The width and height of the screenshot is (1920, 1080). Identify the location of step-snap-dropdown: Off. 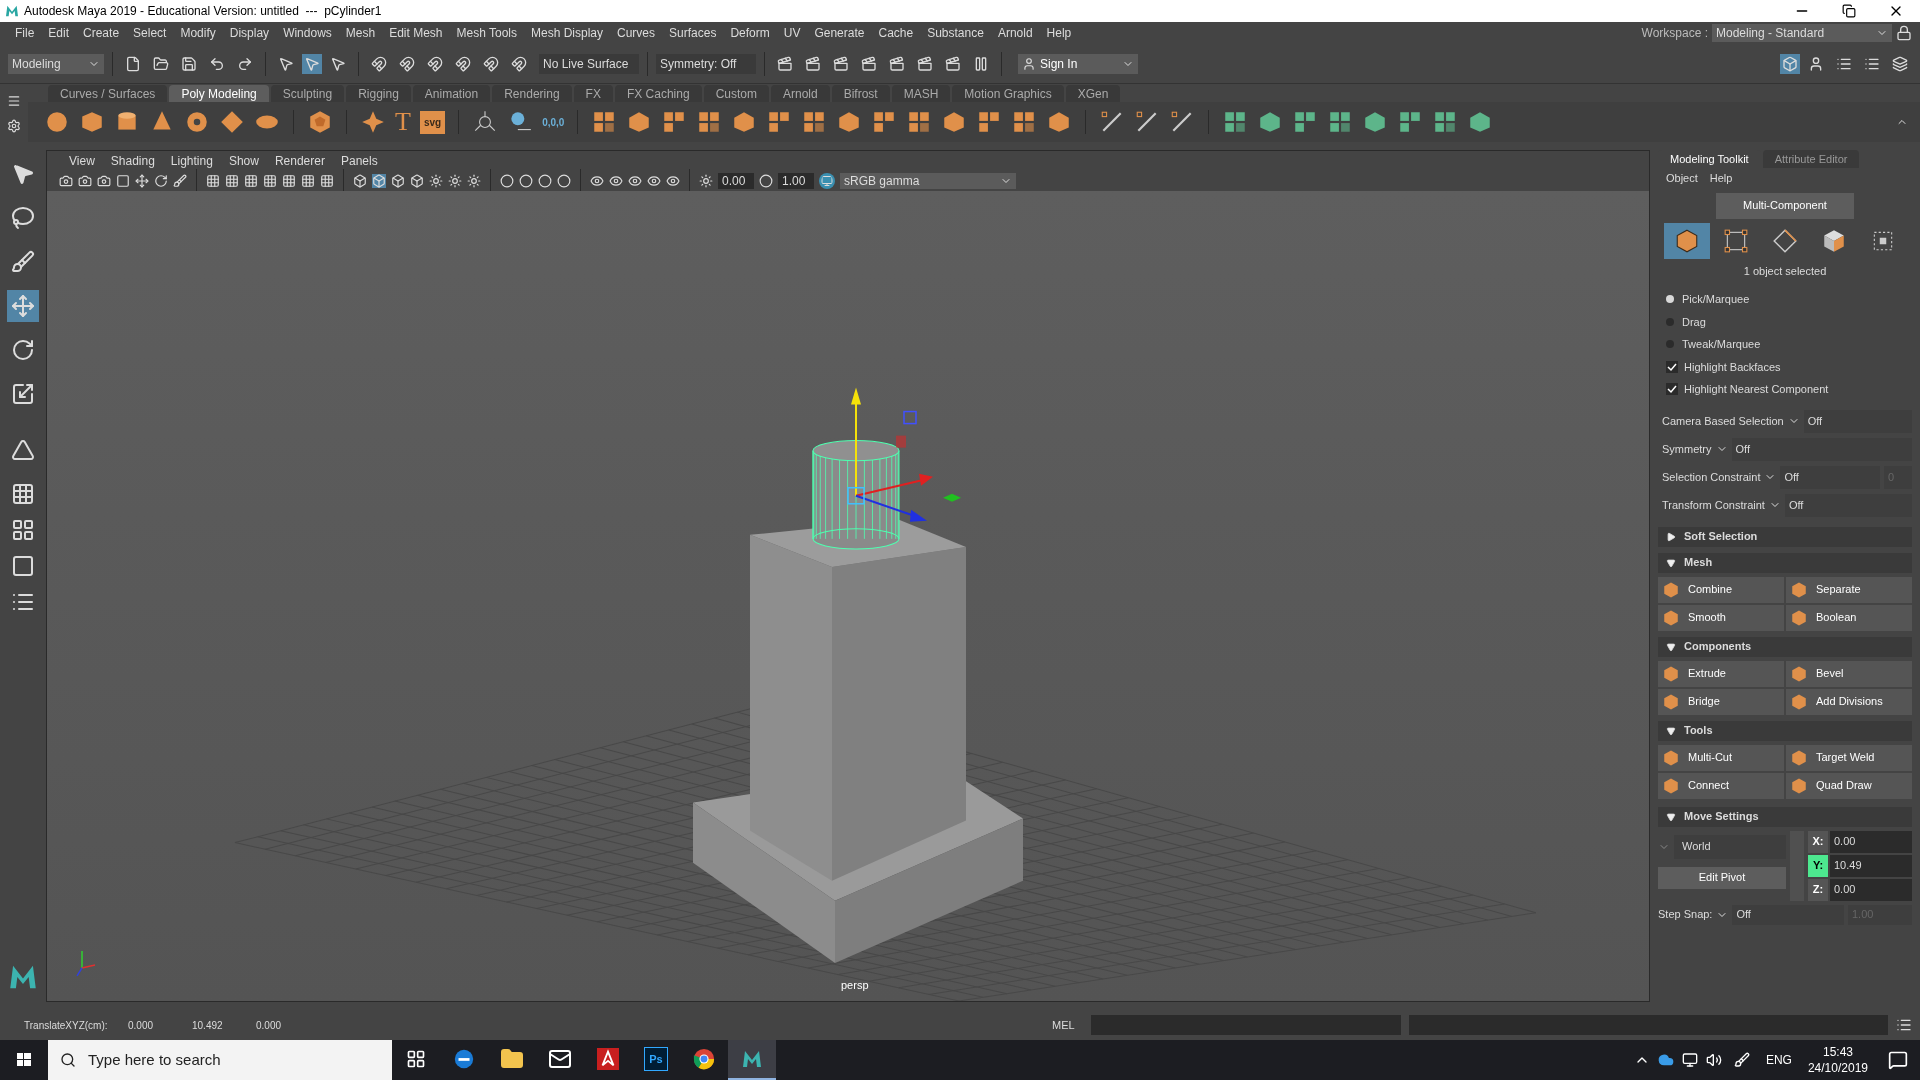
(1788, 914).